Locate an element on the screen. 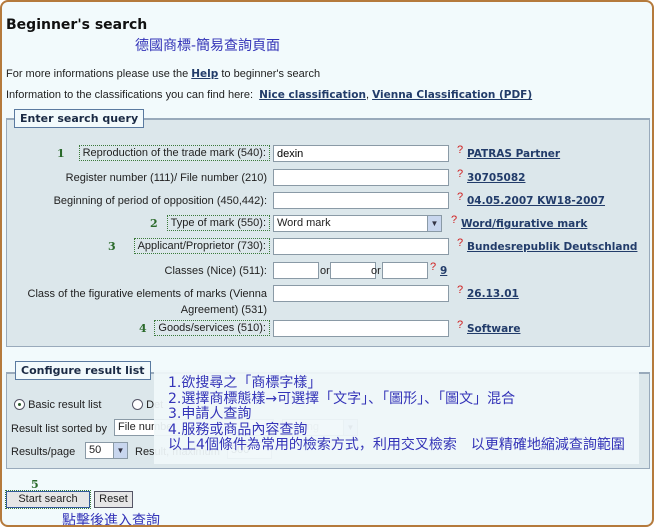 The height and width of the screenshot is (527, 654). field-label: Classes (Nice) (511): is located at coordinates (216, 271).